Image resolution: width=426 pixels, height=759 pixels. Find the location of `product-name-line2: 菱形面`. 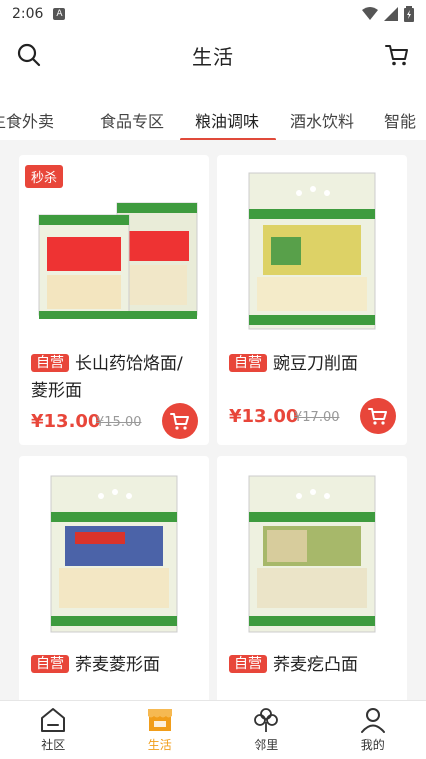

product-name-line2: 菱形面 is located at coordinates (56, 391).